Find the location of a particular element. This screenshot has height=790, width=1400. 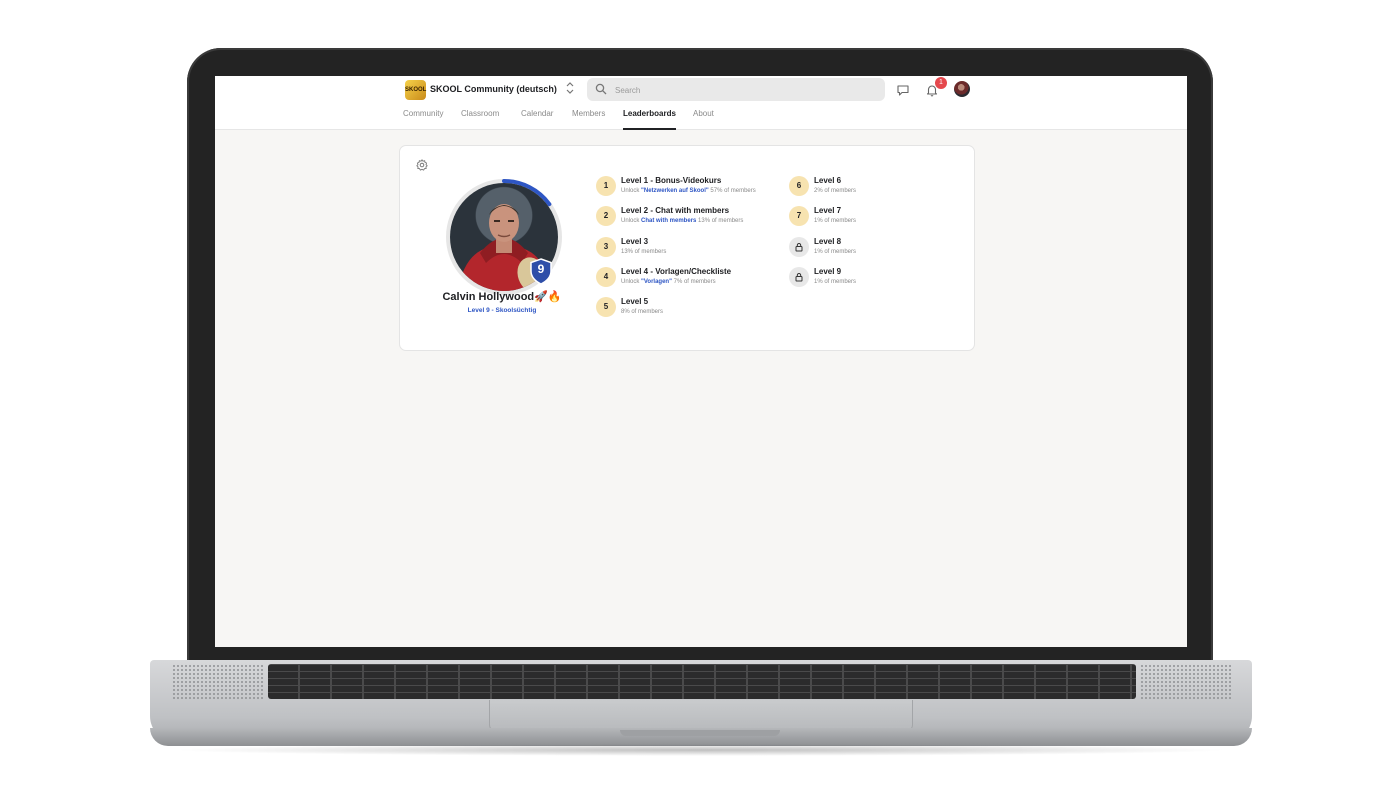

level-title: Level 4 - Vorlagen/Checkliste is located at coordinates (676, 271).